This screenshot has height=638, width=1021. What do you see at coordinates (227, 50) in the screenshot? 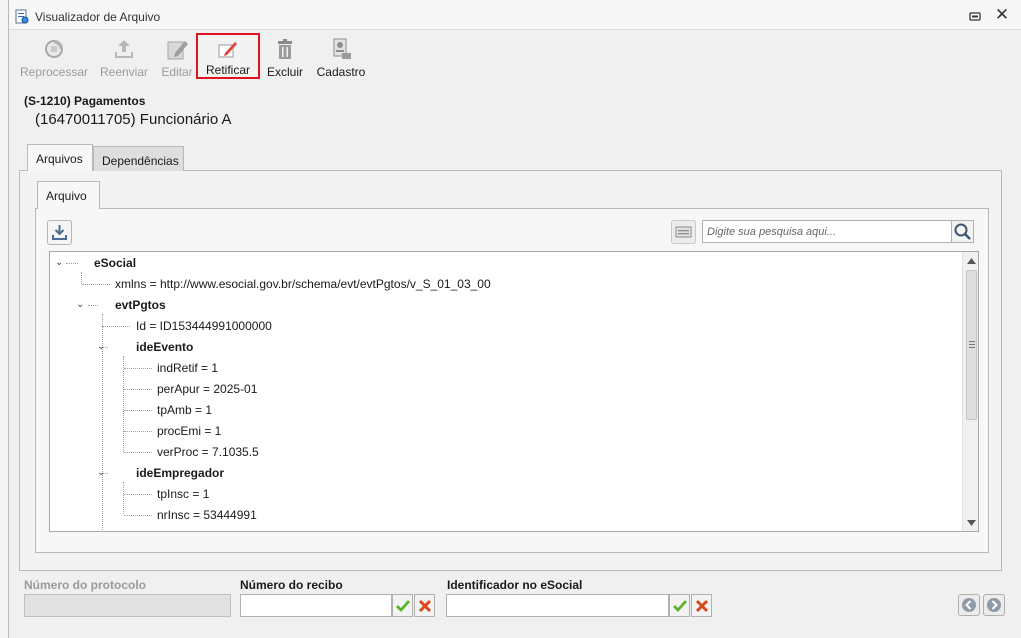
I see `rectify-icon` at bounding box center [227, 50].